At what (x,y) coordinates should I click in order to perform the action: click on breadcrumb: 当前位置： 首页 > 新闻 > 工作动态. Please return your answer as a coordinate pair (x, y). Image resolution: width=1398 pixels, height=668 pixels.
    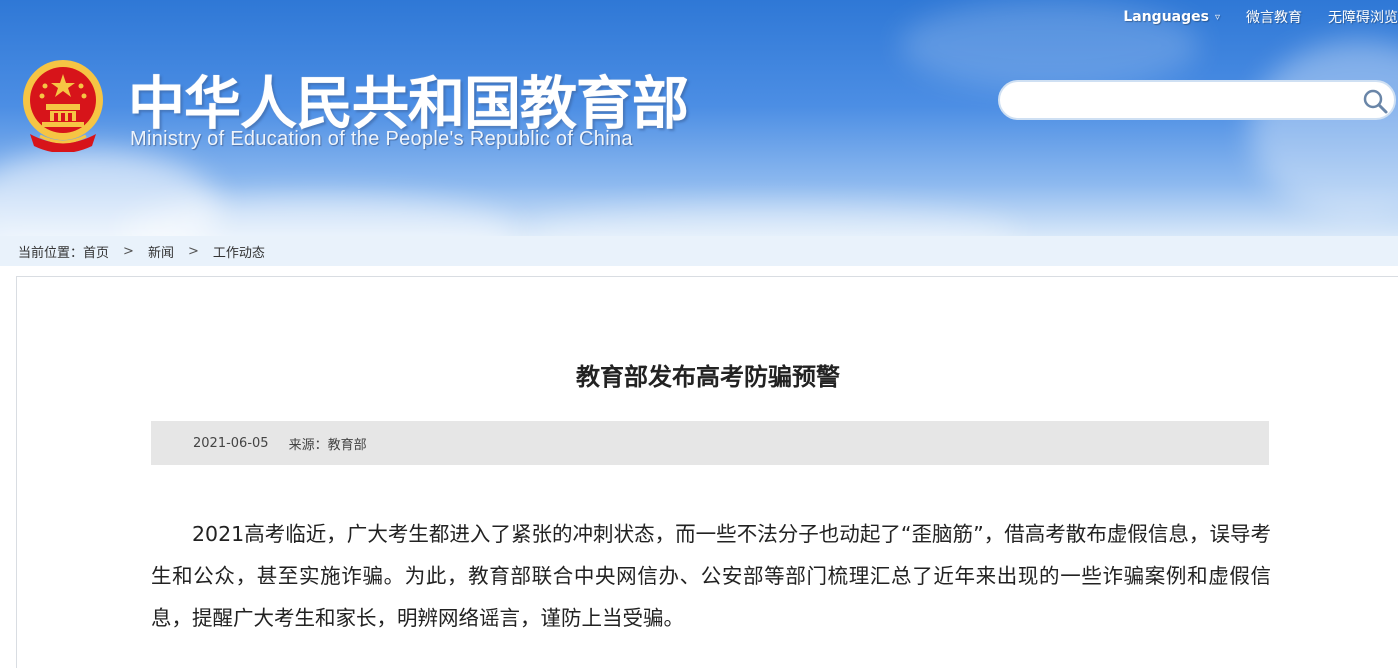
    Looking at the image, I should click on (699, 251).